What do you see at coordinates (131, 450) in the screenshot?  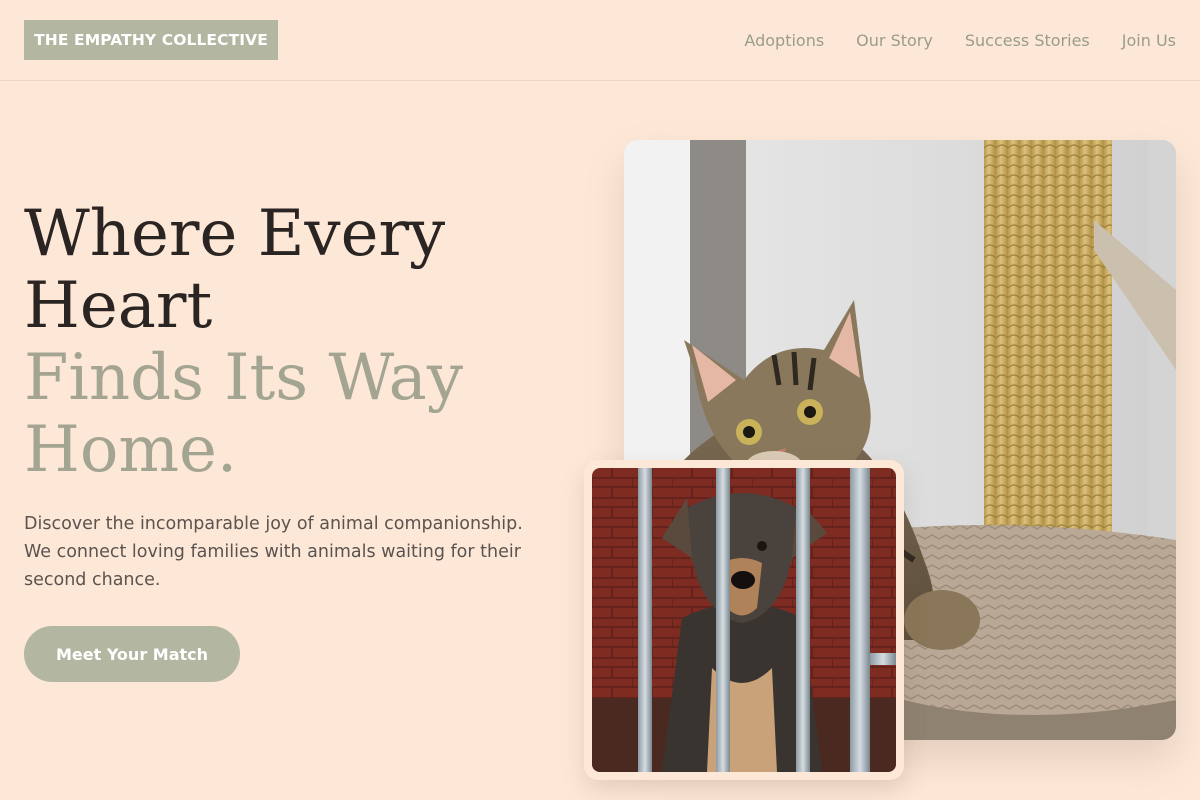 I see `headline-line-4: Home.` at bounding box center [131, 450].